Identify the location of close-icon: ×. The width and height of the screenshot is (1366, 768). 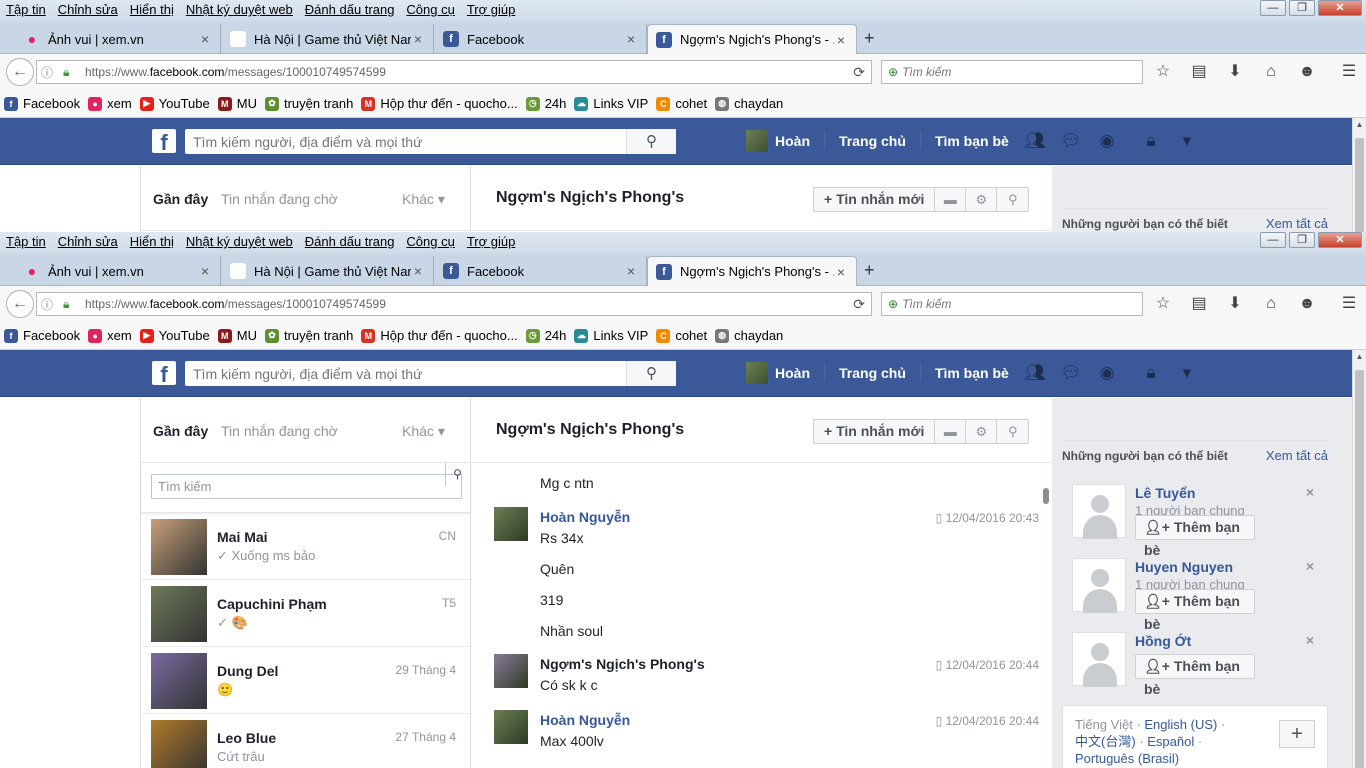
(1310, 640).